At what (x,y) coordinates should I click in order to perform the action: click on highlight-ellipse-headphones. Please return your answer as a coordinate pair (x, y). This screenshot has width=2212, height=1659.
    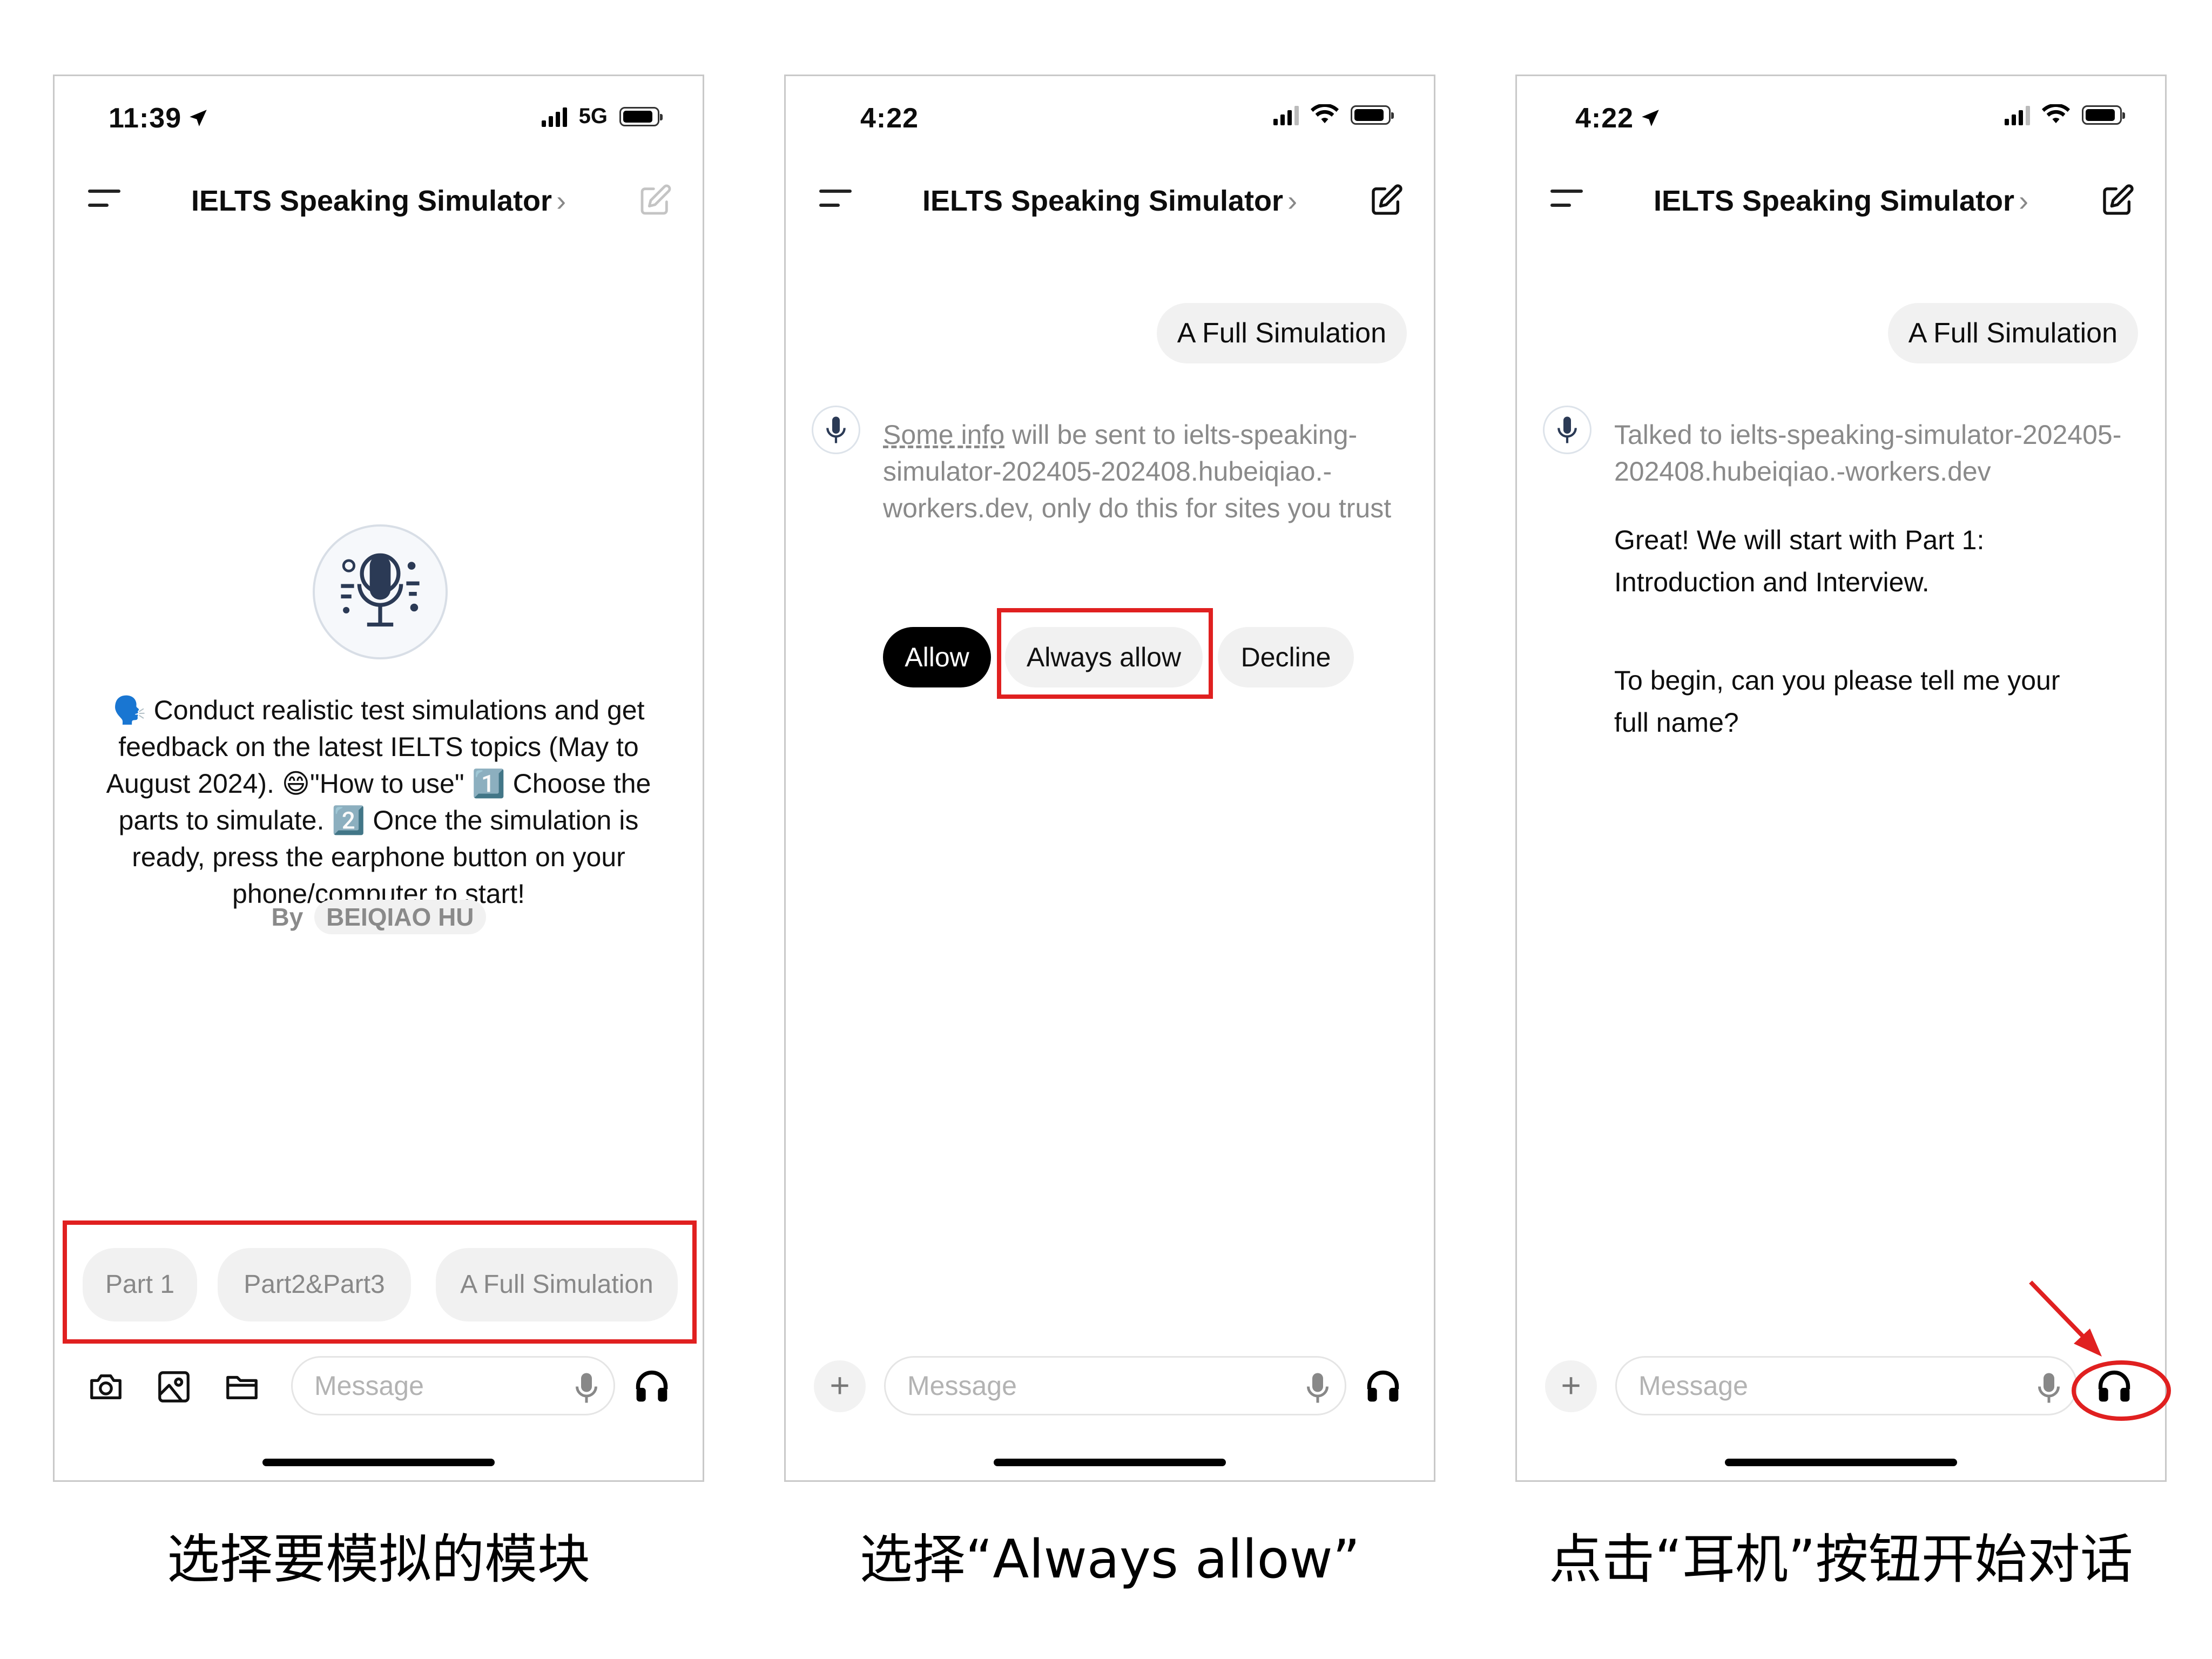
    Looking at the image, I should click on (2121, 1390).